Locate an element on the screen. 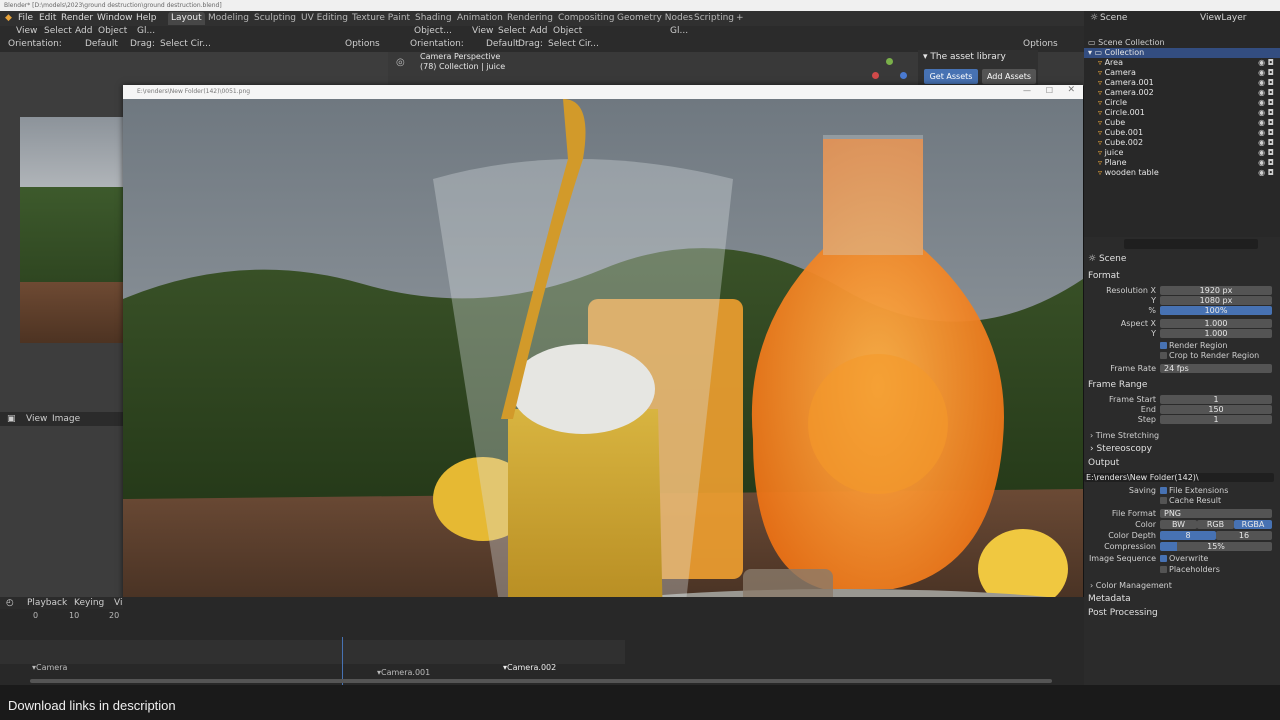 The image size is (1280, 720). left-object-menu: Object is located at coordinates (112, 31).